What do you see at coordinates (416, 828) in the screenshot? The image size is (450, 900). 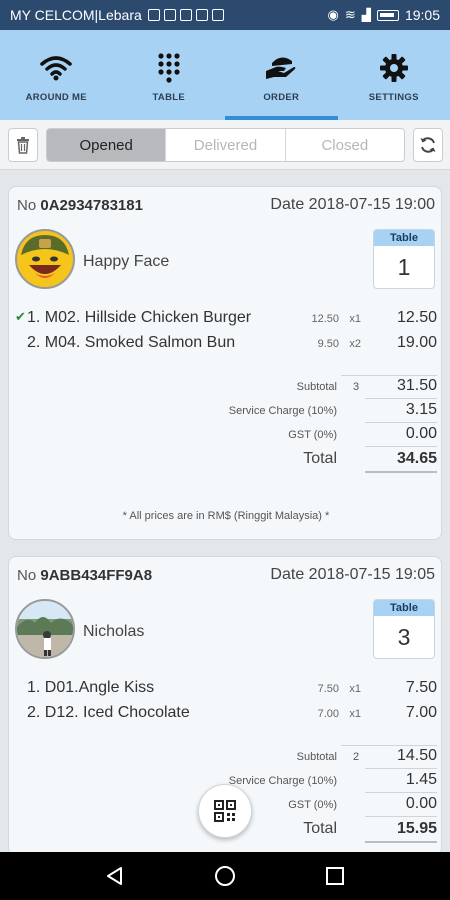 I see `total-amount: 15.95` at bounding box center [416, 828].